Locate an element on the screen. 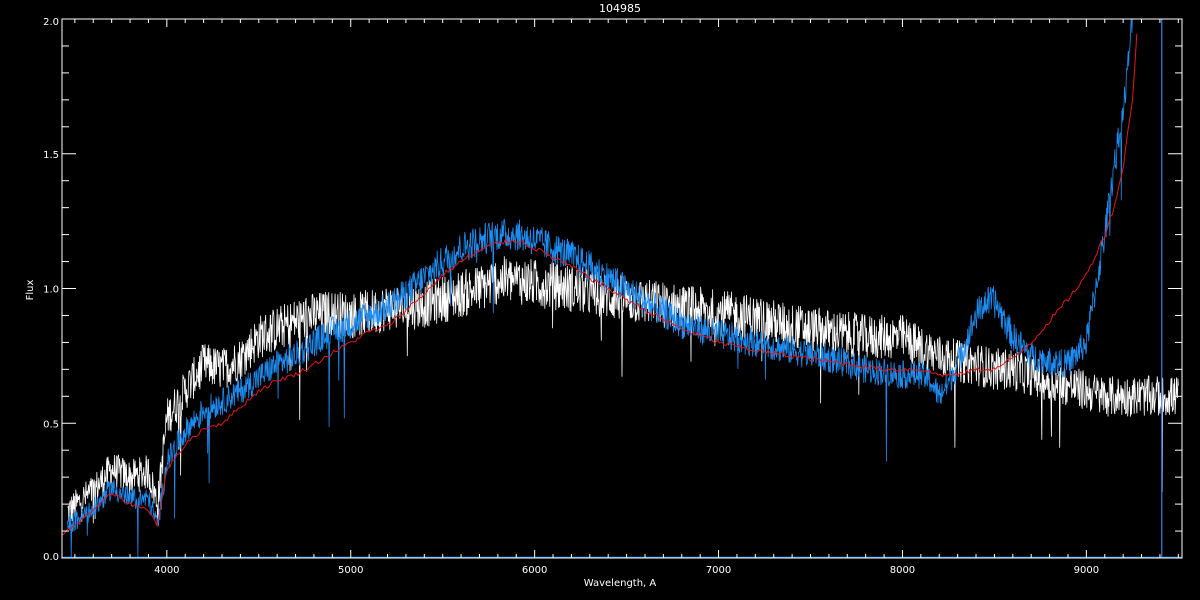 Image resolution: width=1200 pixels, height=600 pixels. x-tick-label: 4000 is located at coordinates (166, 570).